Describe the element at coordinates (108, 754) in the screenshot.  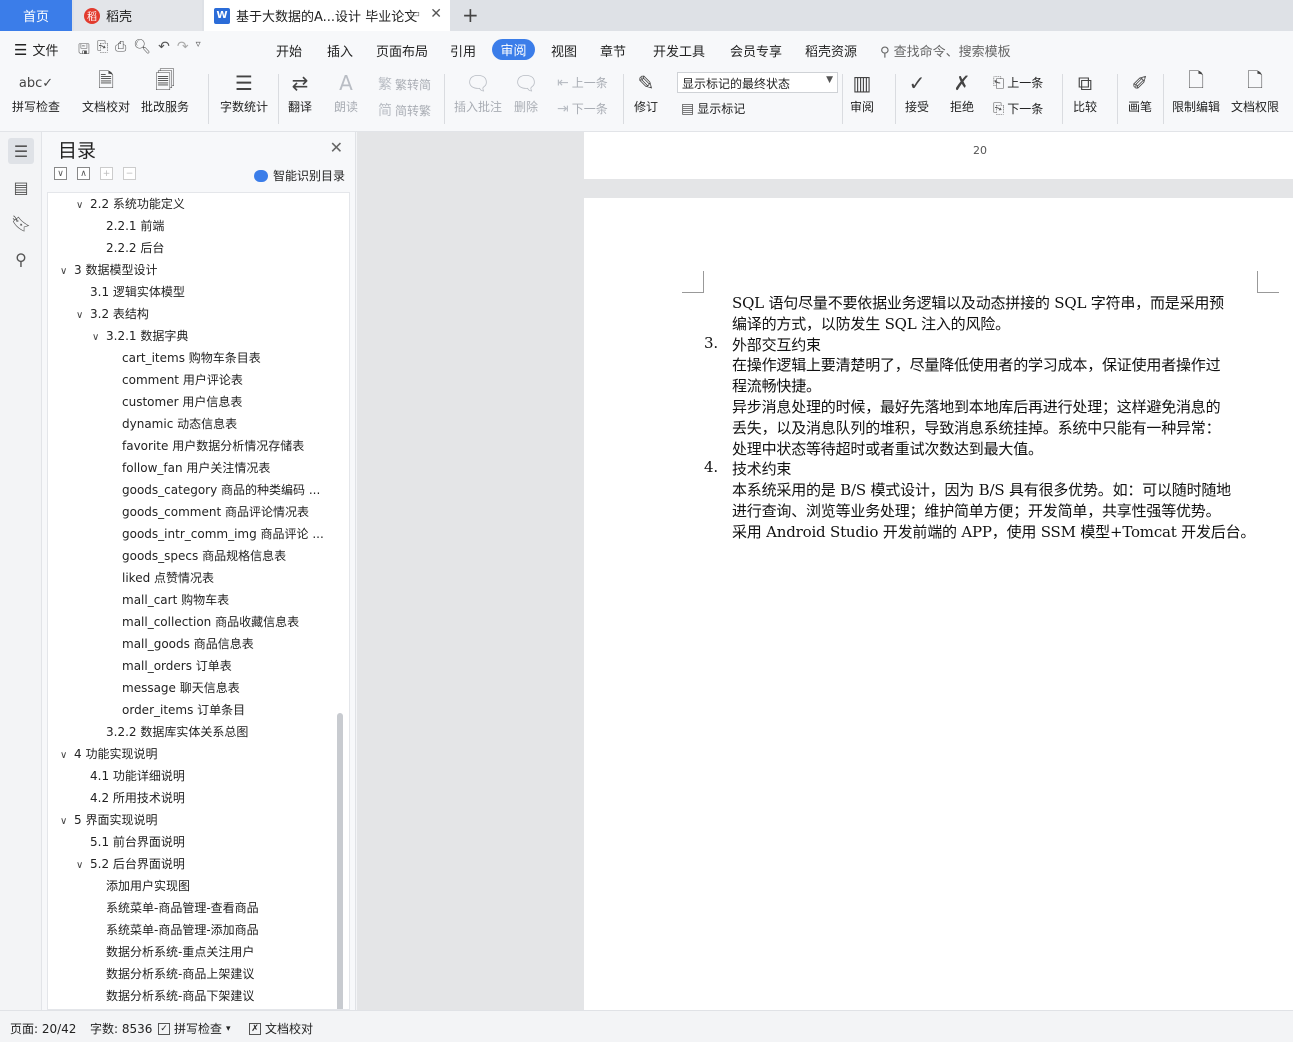
I see `toc-item: ∨ 4 功能实现说明` at that location.